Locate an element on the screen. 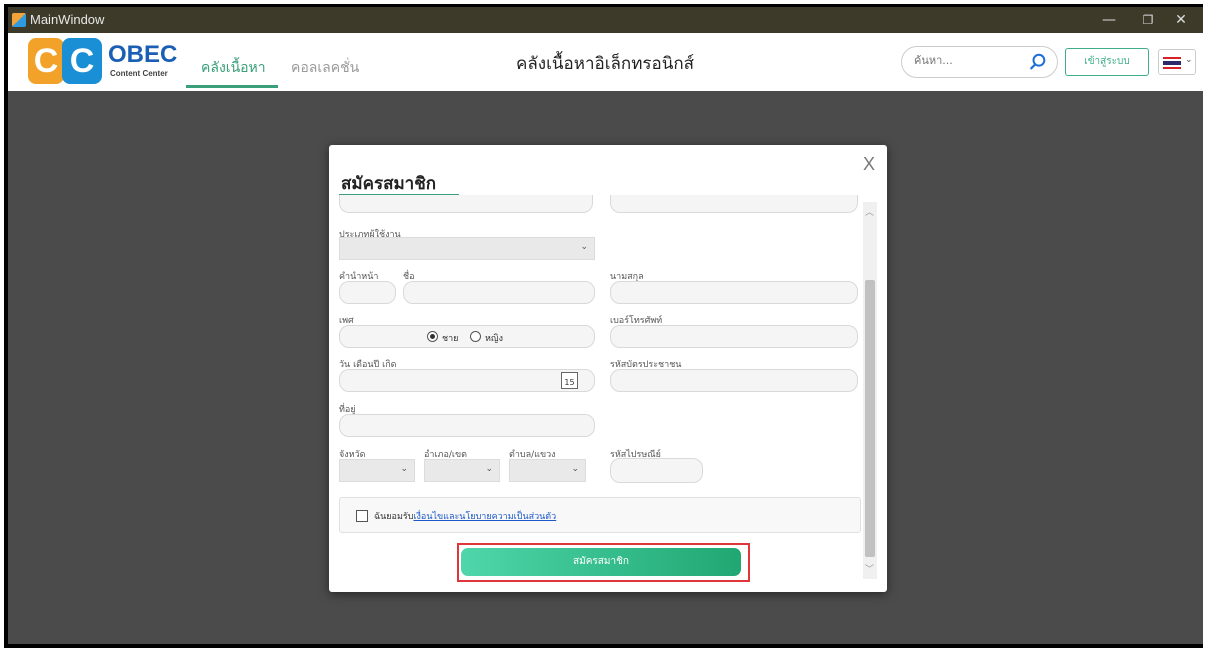 Image resolution: width=1207 pixels, height=648 pixels. gender-field: ชาย หญิง is located at coordinates (467, 336).